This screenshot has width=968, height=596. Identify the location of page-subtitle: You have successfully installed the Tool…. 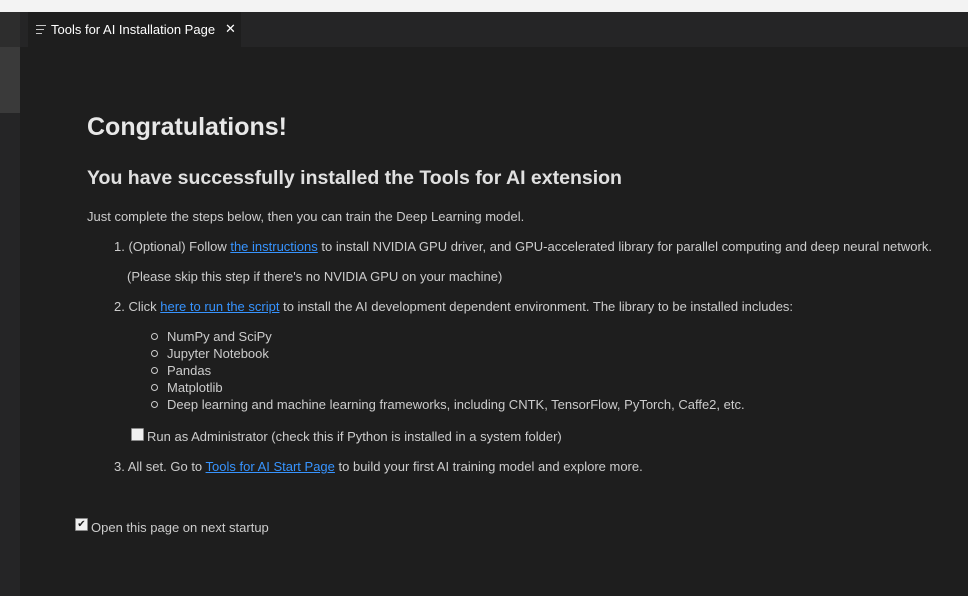
(354, 178).